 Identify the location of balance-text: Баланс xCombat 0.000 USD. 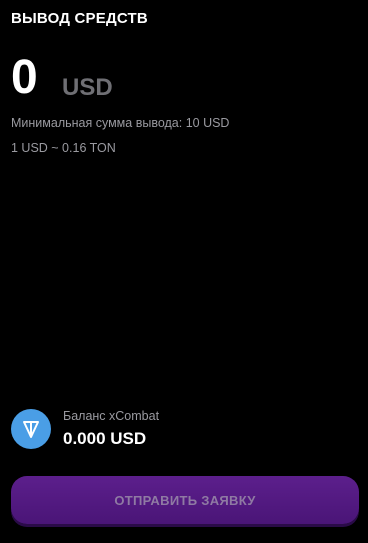
(111, 428).